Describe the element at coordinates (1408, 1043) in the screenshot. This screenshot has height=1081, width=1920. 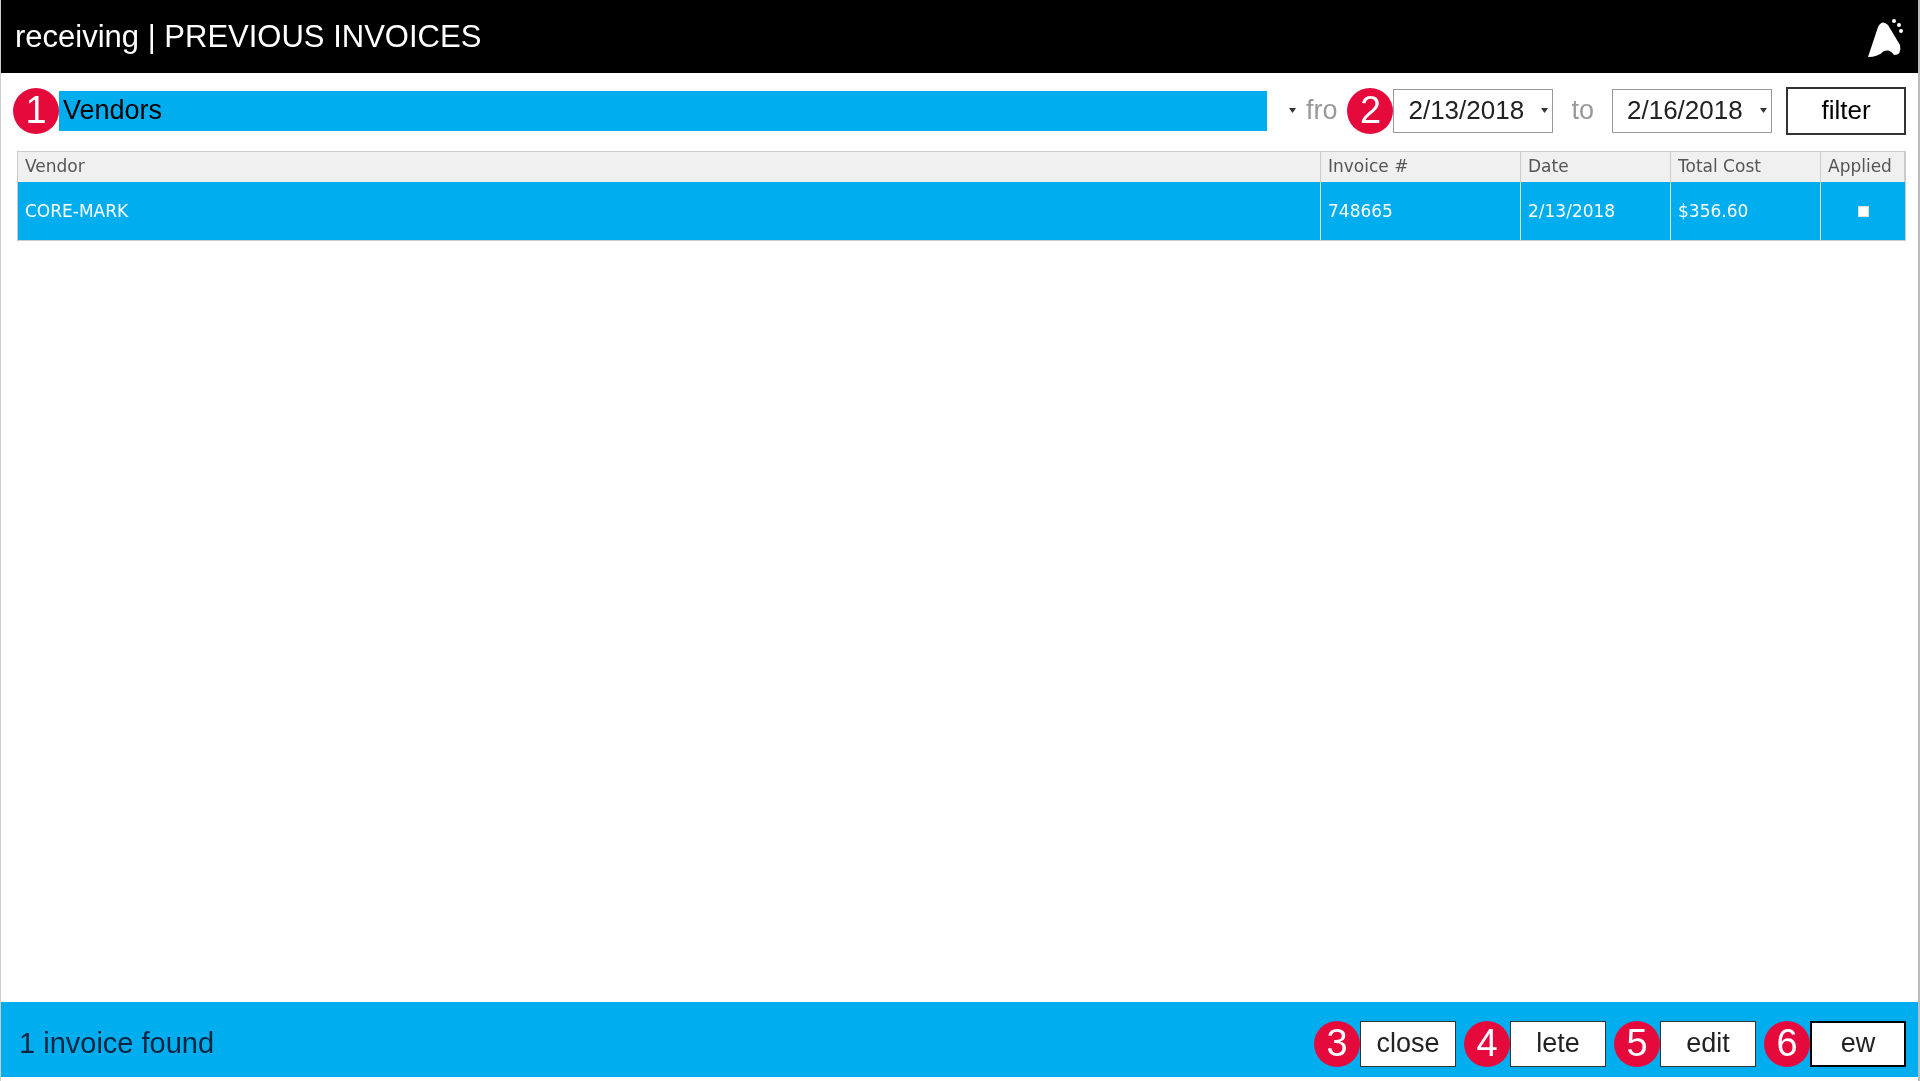
I see `action-button: close` at that location.